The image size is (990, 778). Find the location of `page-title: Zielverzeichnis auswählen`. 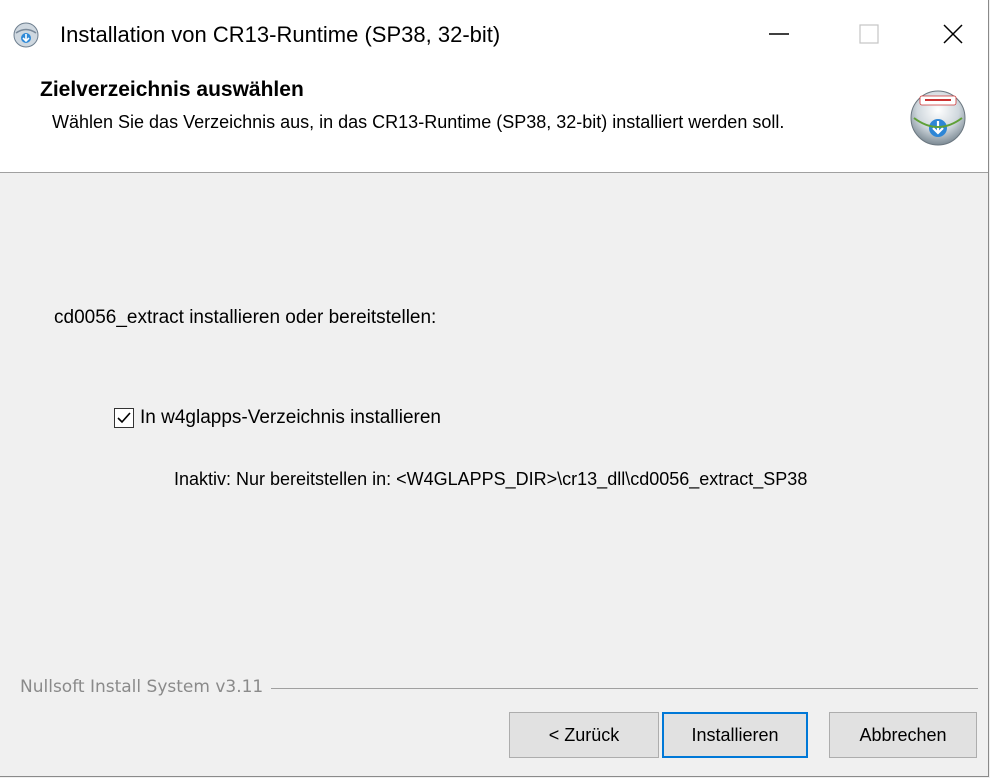

page-title: Zielverzeichnis auswählen is located at coordinates (172, 89).